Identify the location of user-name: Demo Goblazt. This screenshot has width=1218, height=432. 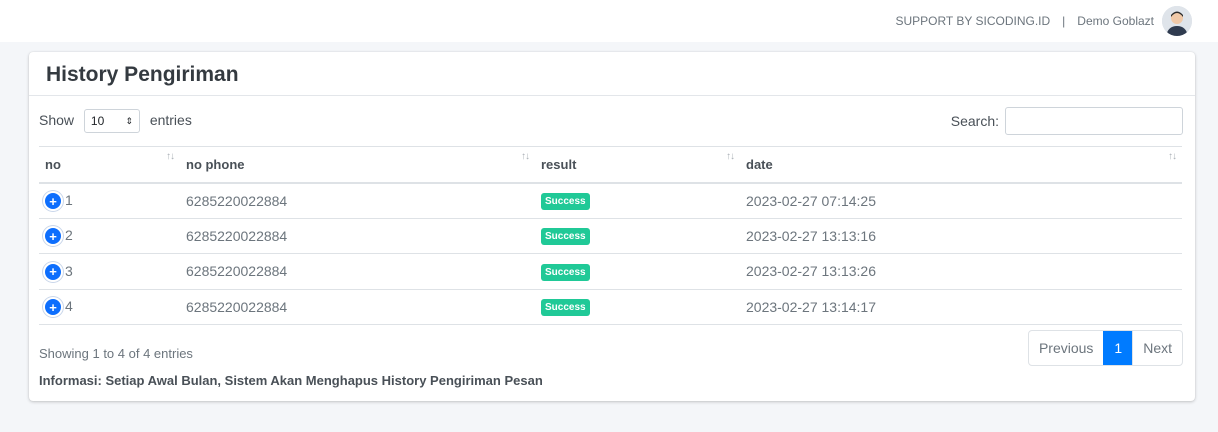
(1115, 21).